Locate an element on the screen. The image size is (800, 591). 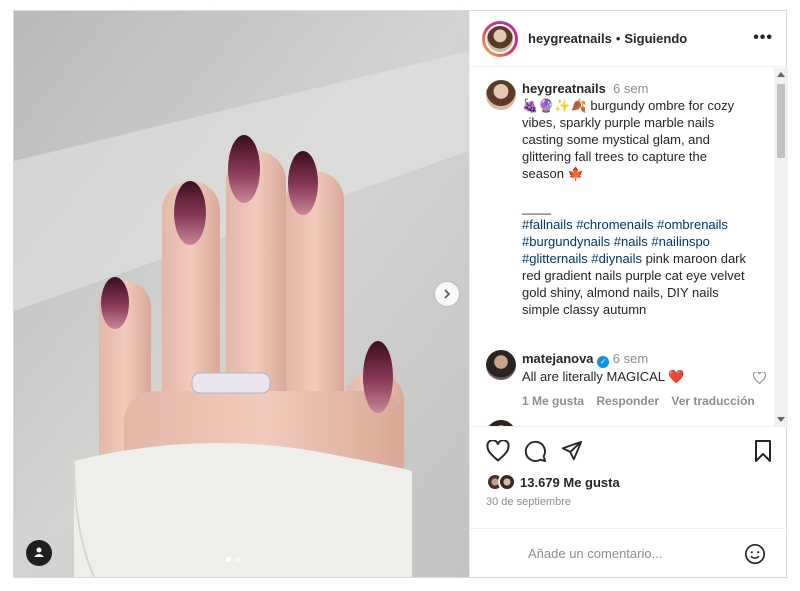
smiley-icon is located at coordinates (755, 555).